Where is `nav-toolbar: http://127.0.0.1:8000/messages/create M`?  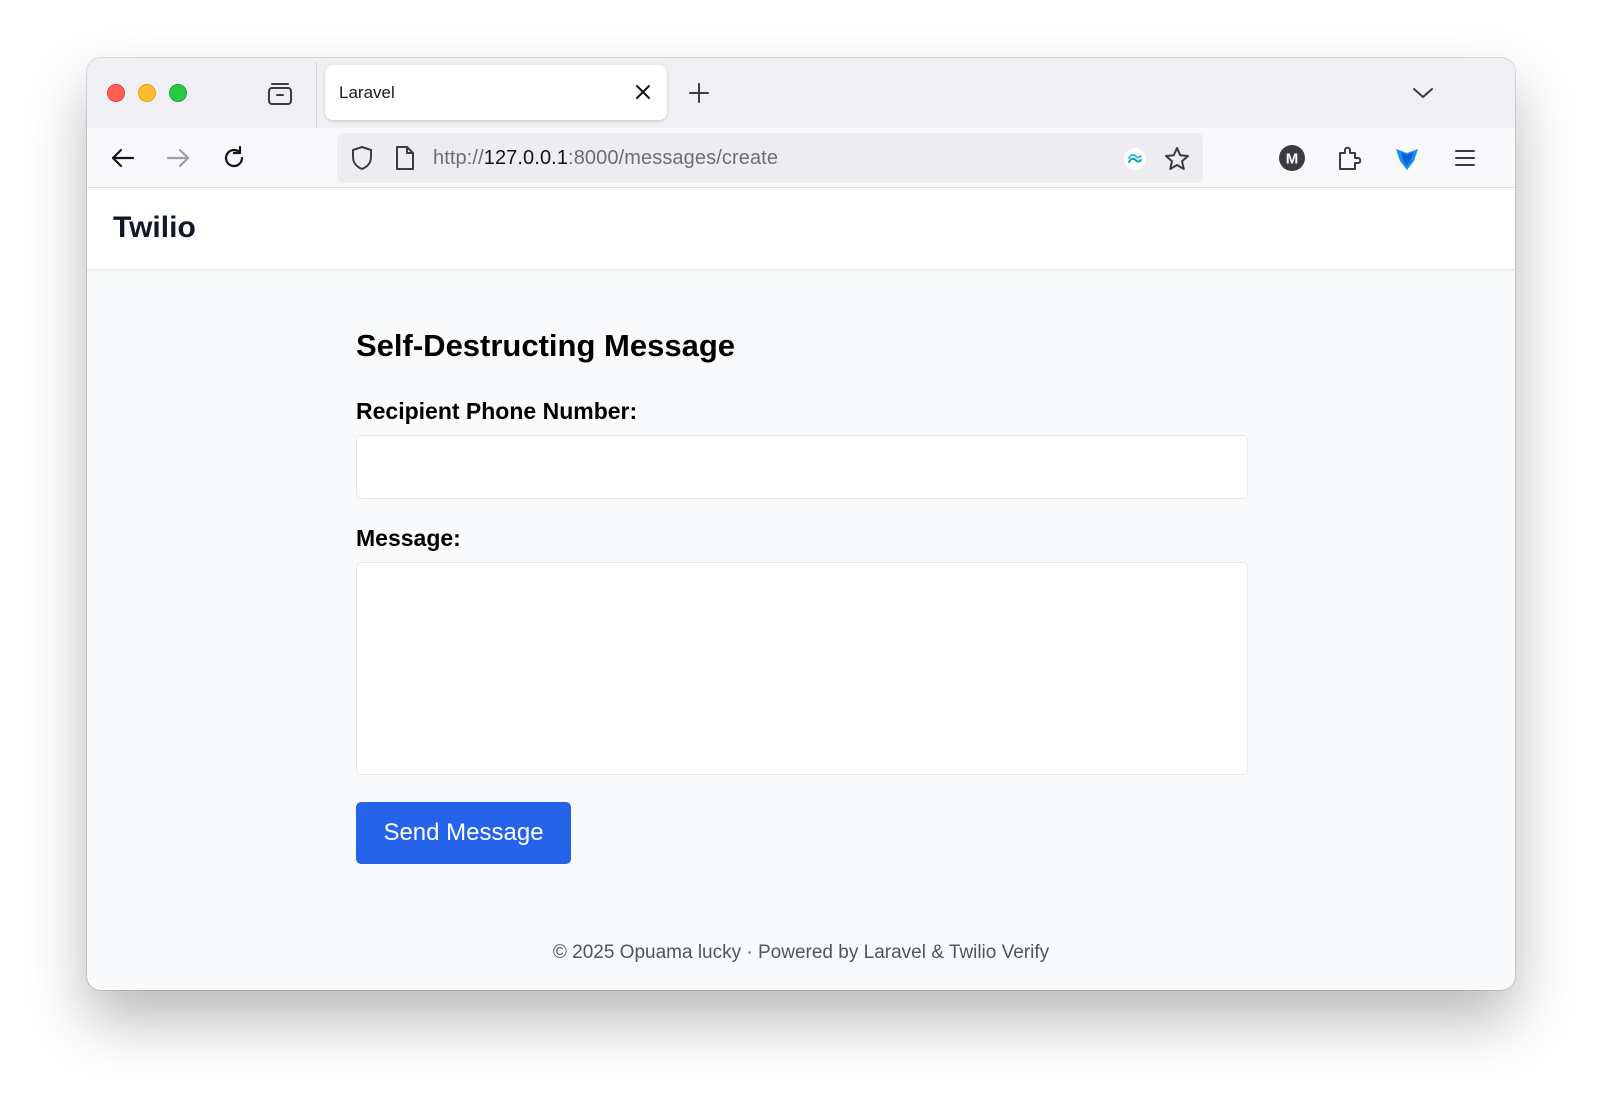
nav-toolbar: http://127.0.0.1:8000/messages/create M is located at coordinates (801, 158).